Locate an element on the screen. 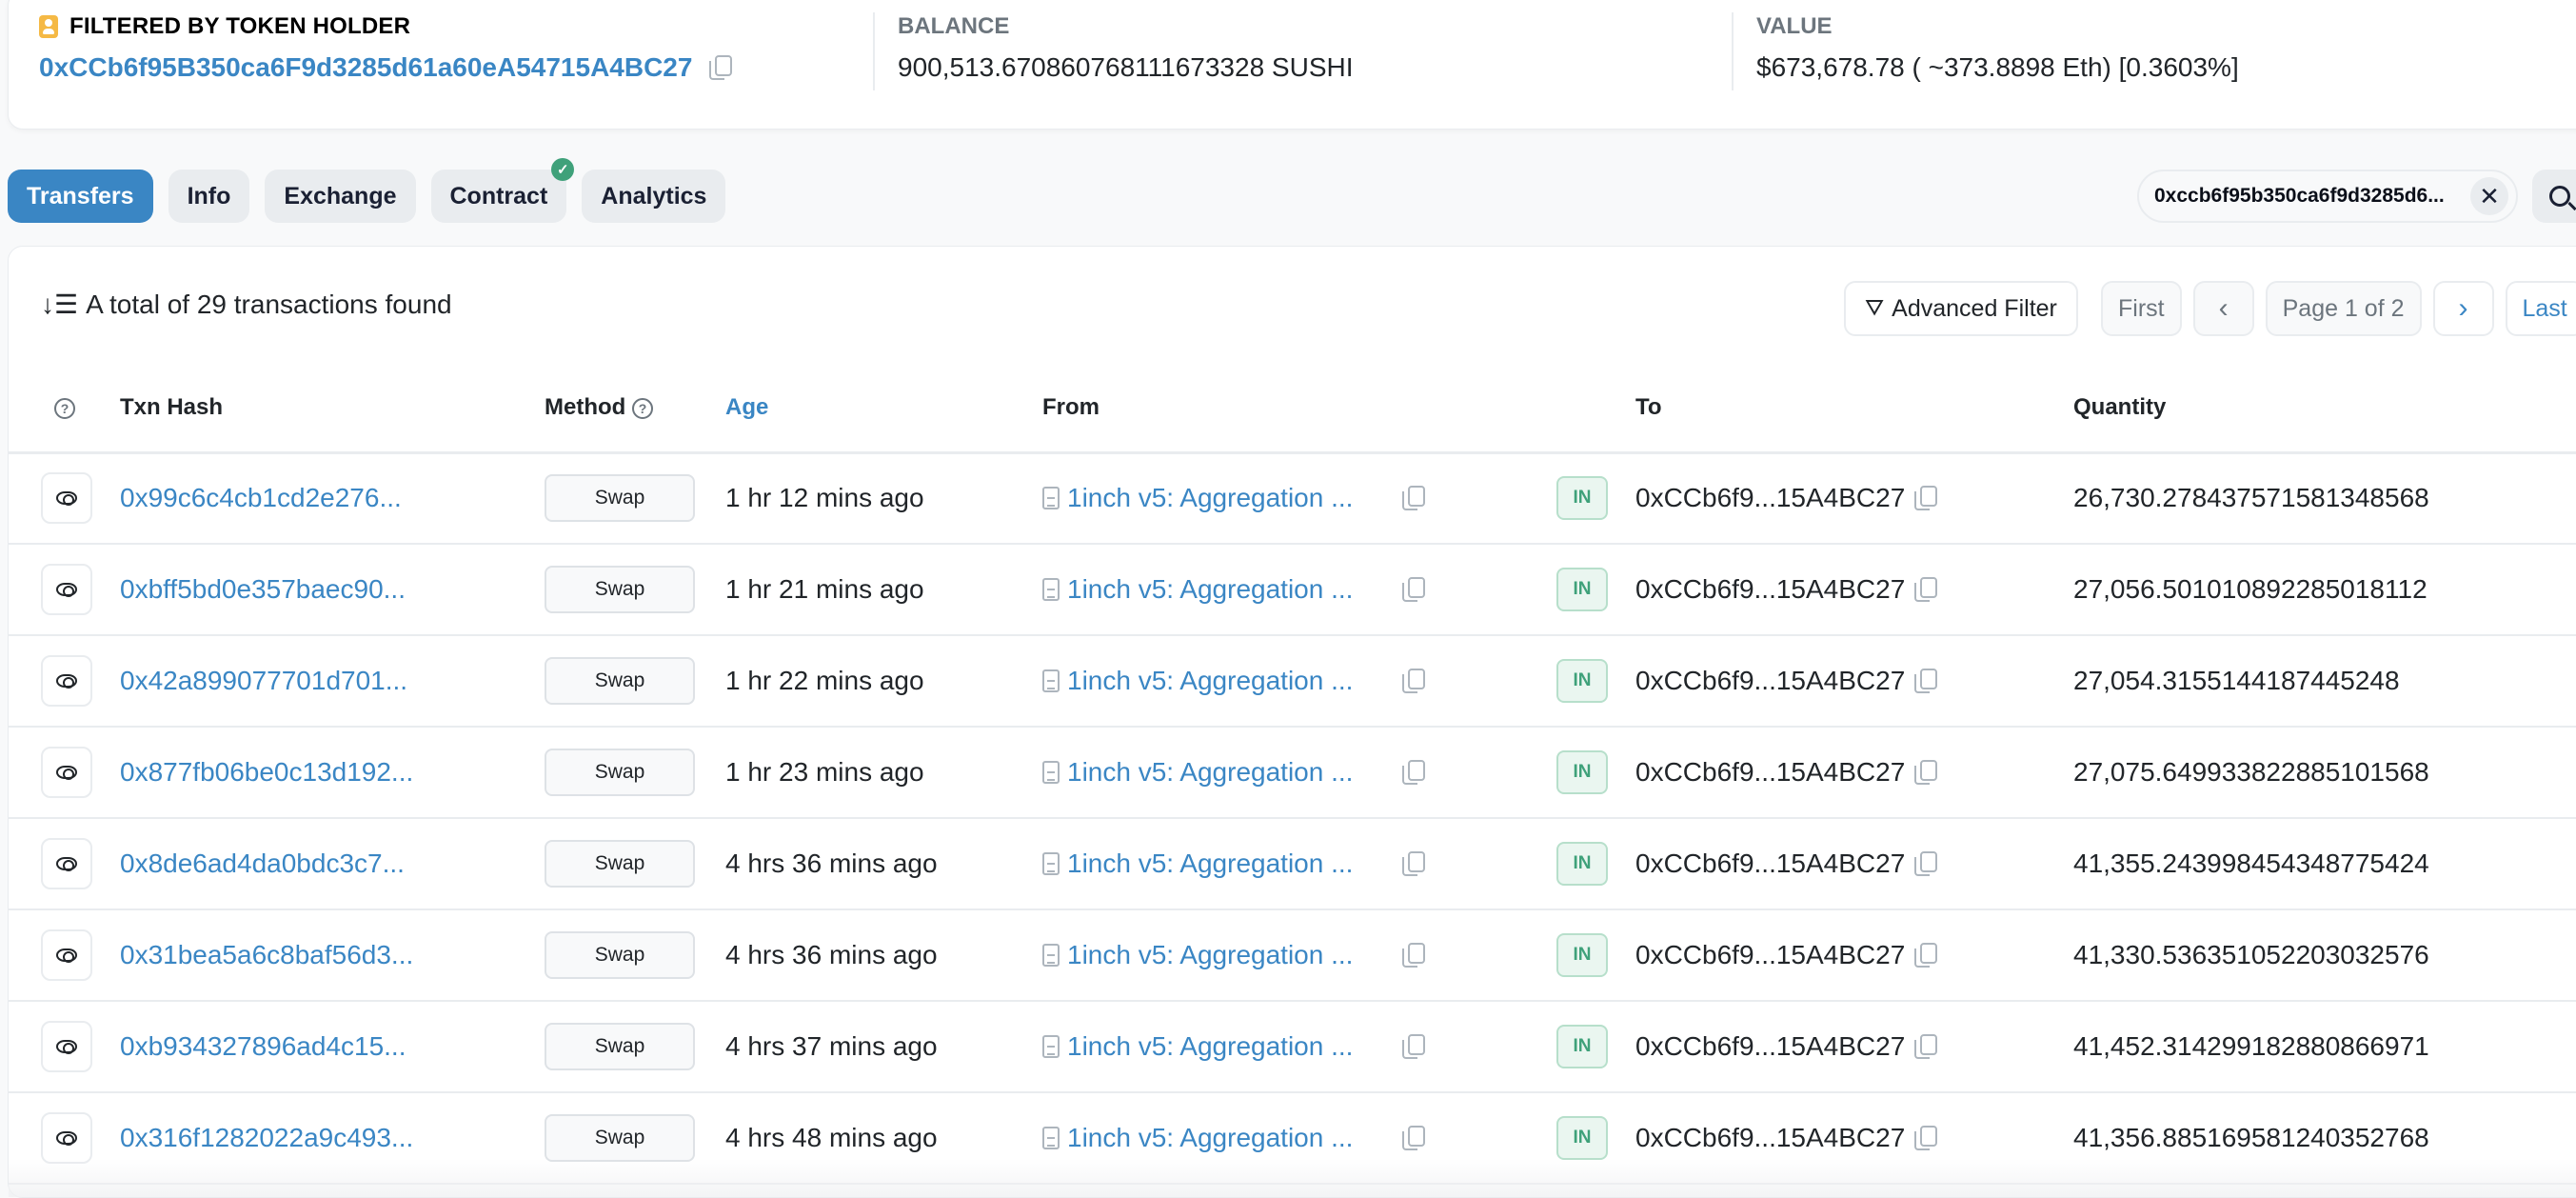 The width and height of the screenshot is (2576, 1198). tab-transfers: Transfers is located at coordinates (80, 196).